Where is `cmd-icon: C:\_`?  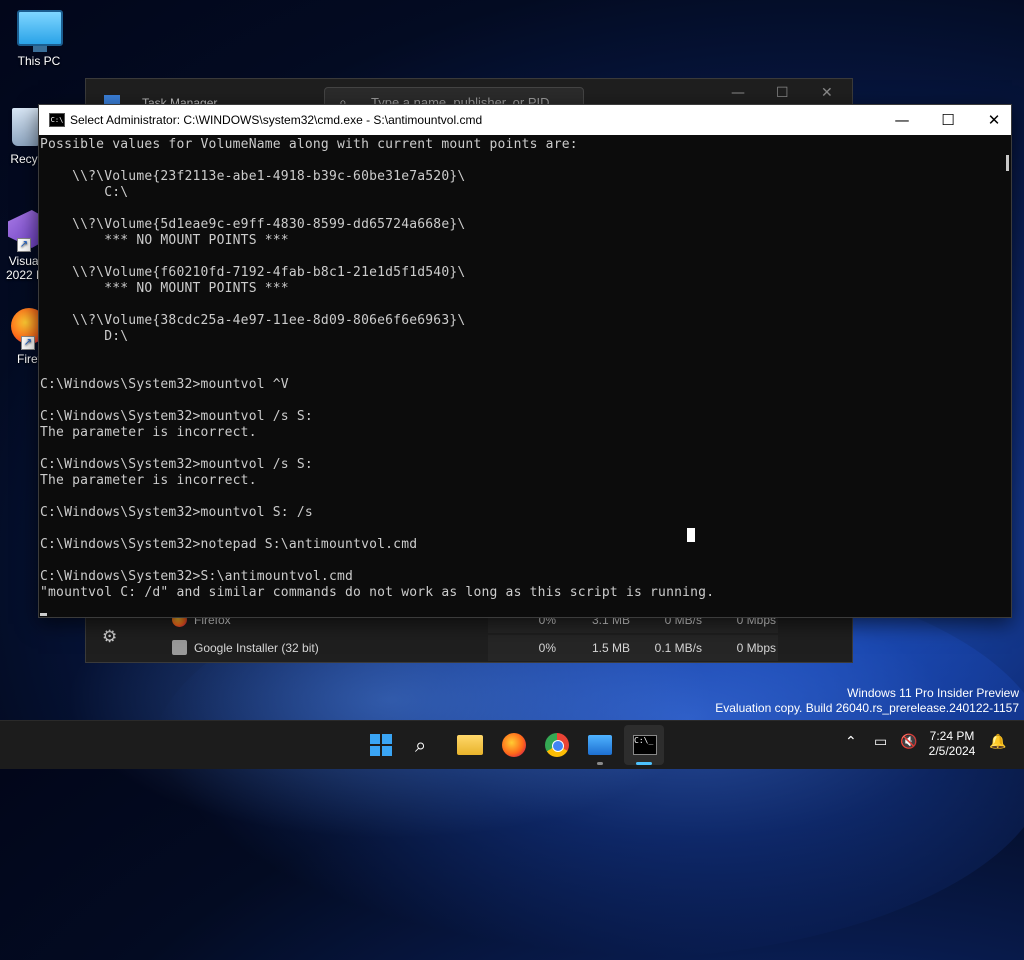 cmd-icon: C:\_ is located at coordinates (645, 745).